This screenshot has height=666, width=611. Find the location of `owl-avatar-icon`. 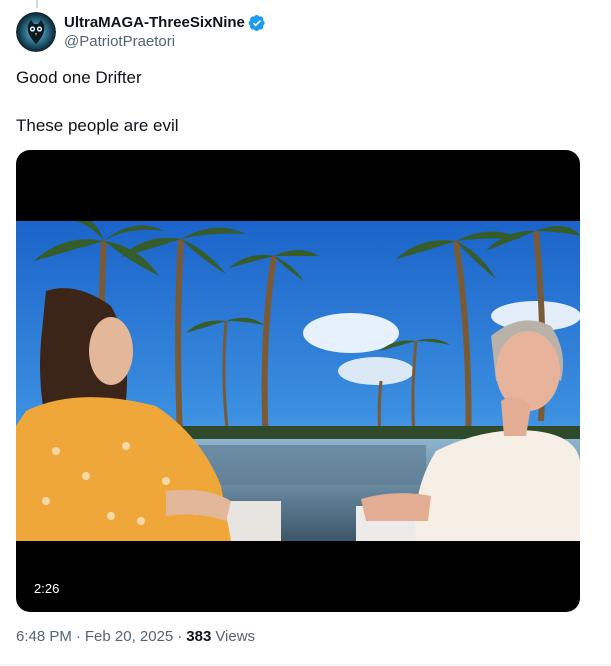

owl-avatar-icon is located at coordinates (36, 32).